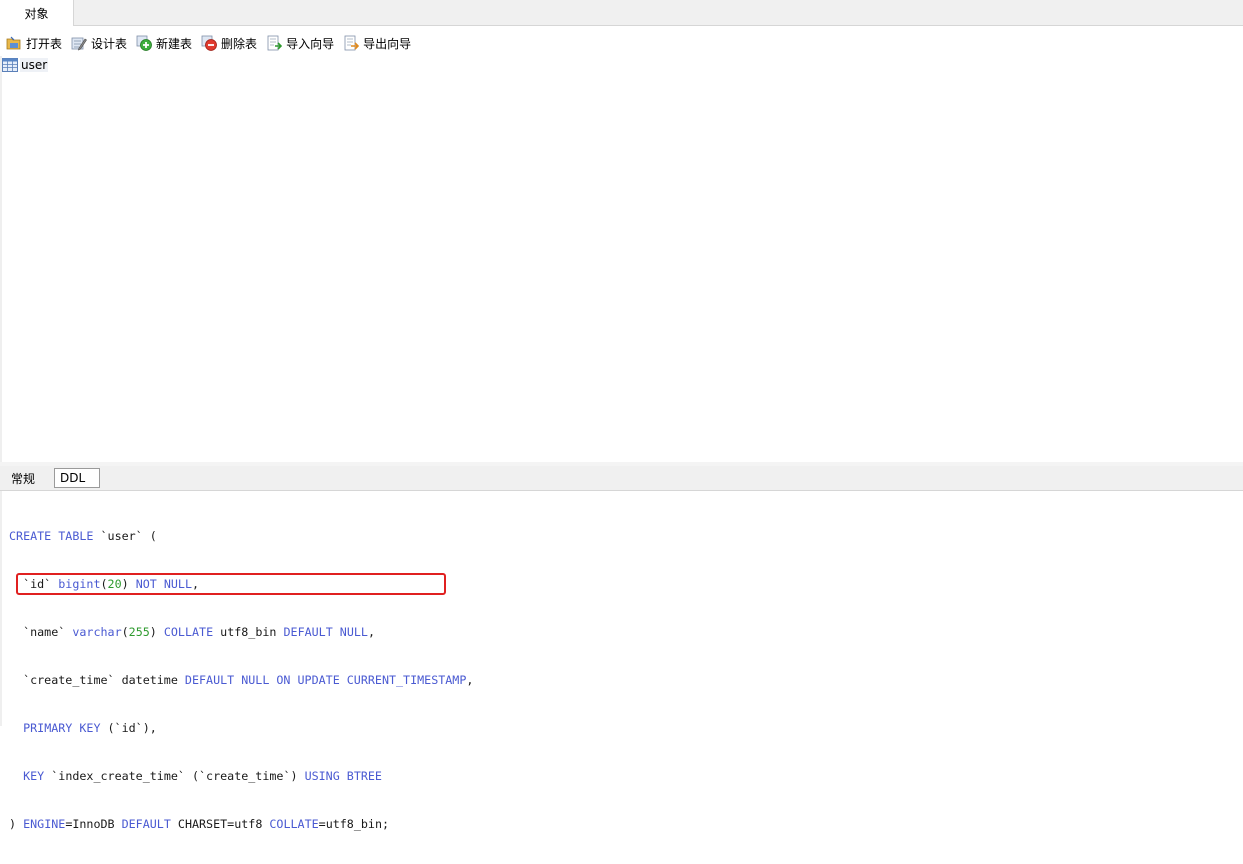 Image resolution: width=1243 pixels, height=864 pixels. Describe the element at coordinates (13, 43) in the screenshot. I see `open-folder-icon` at that location.